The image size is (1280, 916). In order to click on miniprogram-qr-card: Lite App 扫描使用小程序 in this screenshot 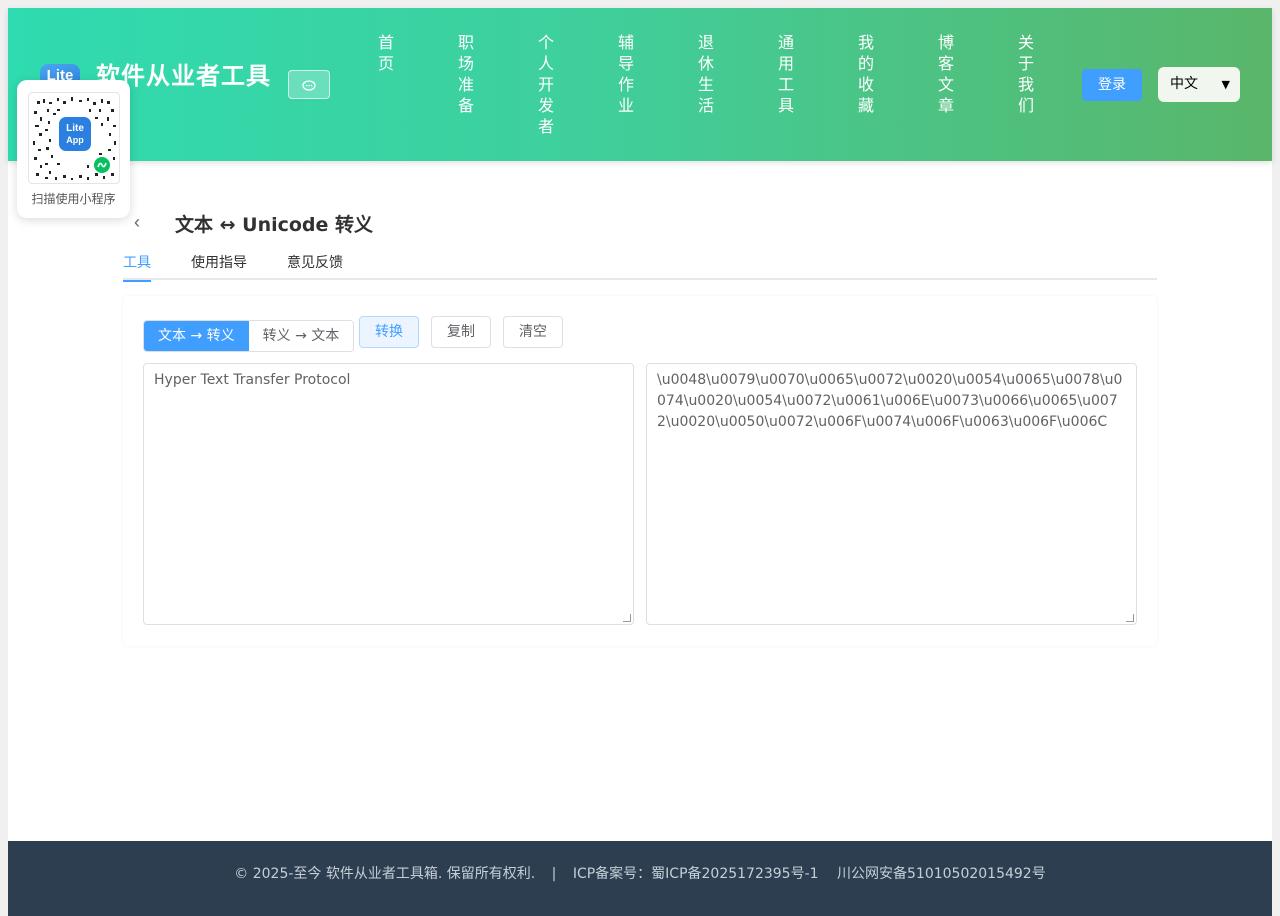, I will do `click(73, 149)`.